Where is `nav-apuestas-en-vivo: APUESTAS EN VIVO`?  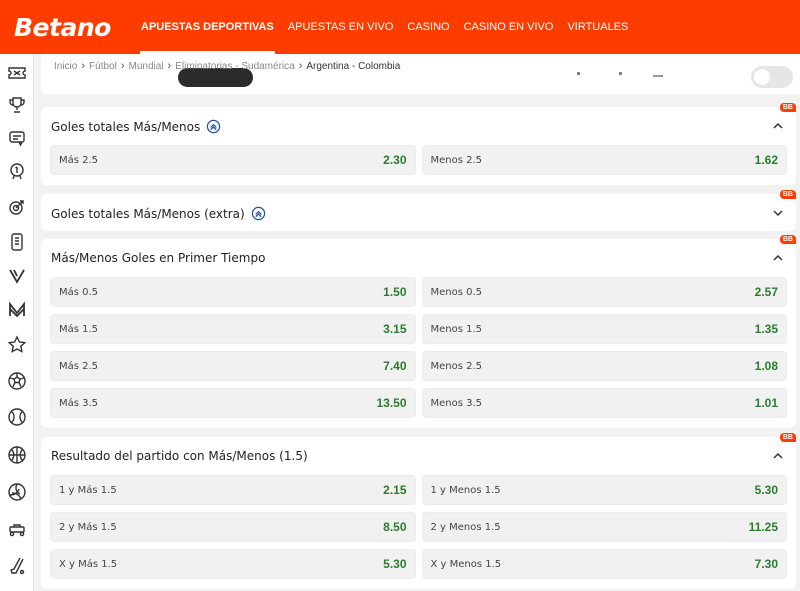
nav-apuestas-en-vivo: APUESTAS EN VIVO is located at coordinates (341, 27).